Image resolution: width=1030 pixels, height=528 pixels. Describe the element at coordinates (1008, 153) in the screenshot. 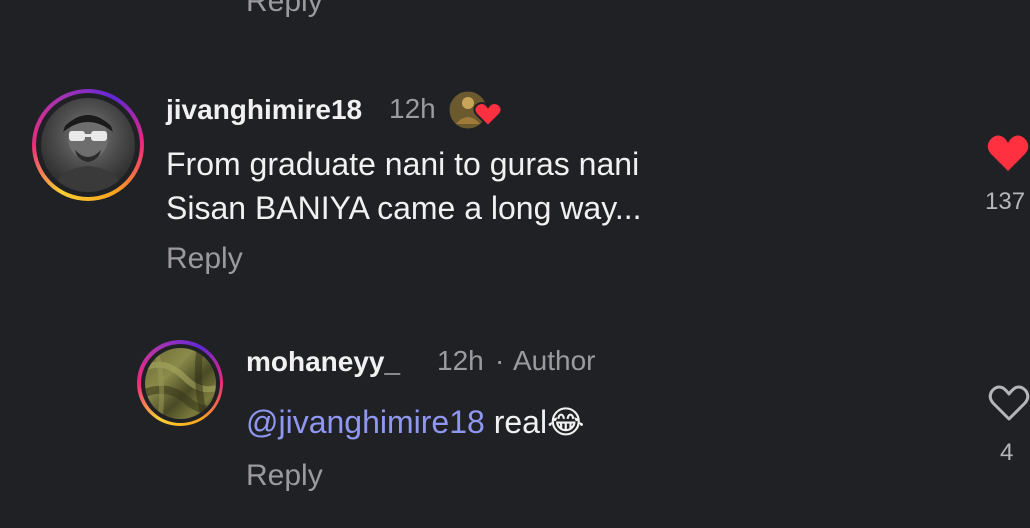

I see `heart-filled-icon` at that location.